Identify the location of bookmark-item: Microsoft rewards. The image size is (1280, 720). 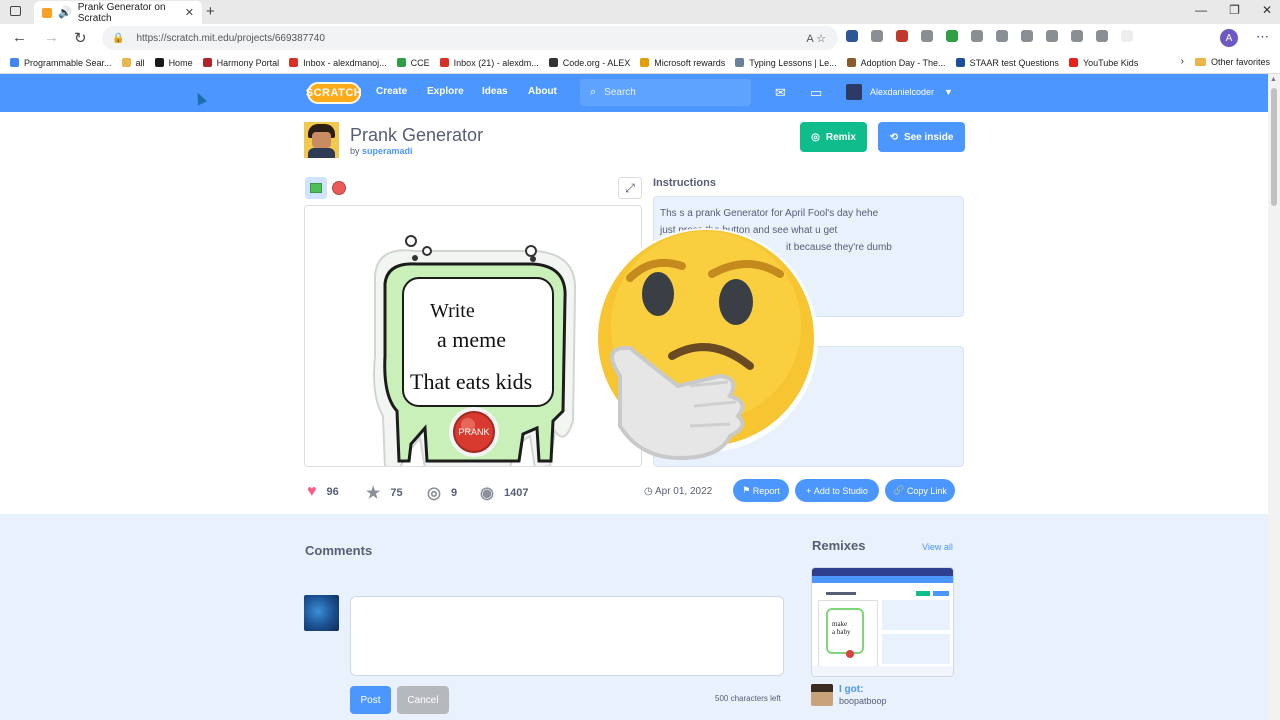
(682, 63).